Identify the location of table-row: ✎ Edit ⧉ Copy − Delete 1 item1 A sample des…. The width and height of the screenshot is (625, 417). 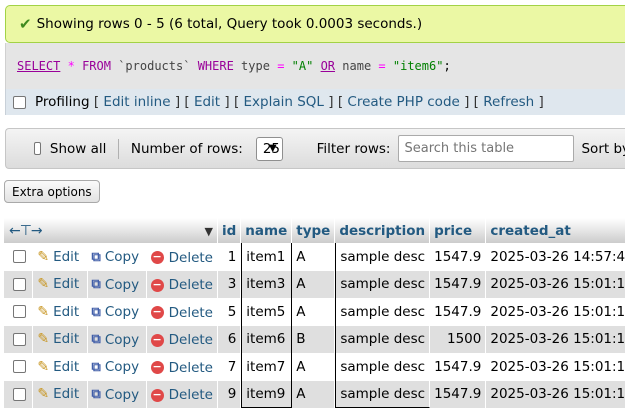
(314, 257).